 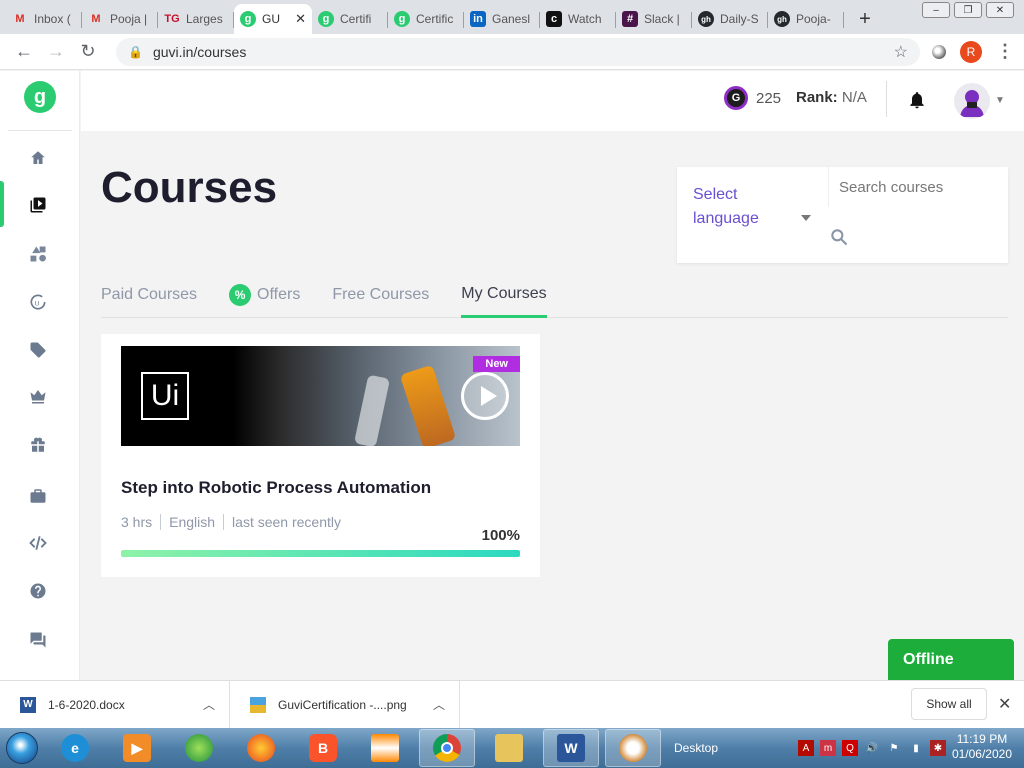 I want to click on back-icon: ←, so click(x=24, y=52).